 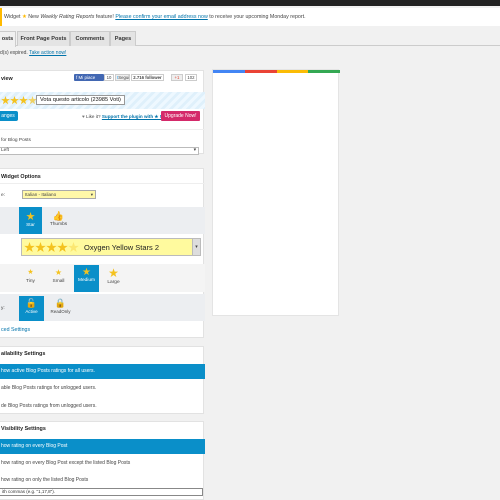 I want to click on notice-prefix: Widget, so click(x=12, y=17).